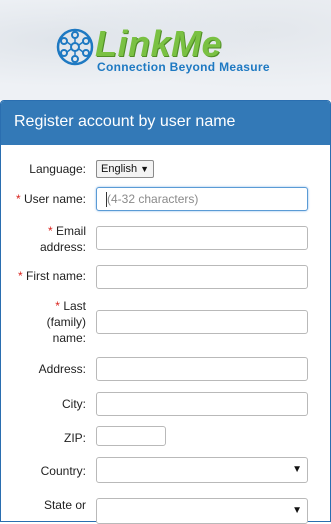 The image size is (331, 524). Describe the element at coordinates (202, 322) in the screenshot. I see `last-name-input` at that location.